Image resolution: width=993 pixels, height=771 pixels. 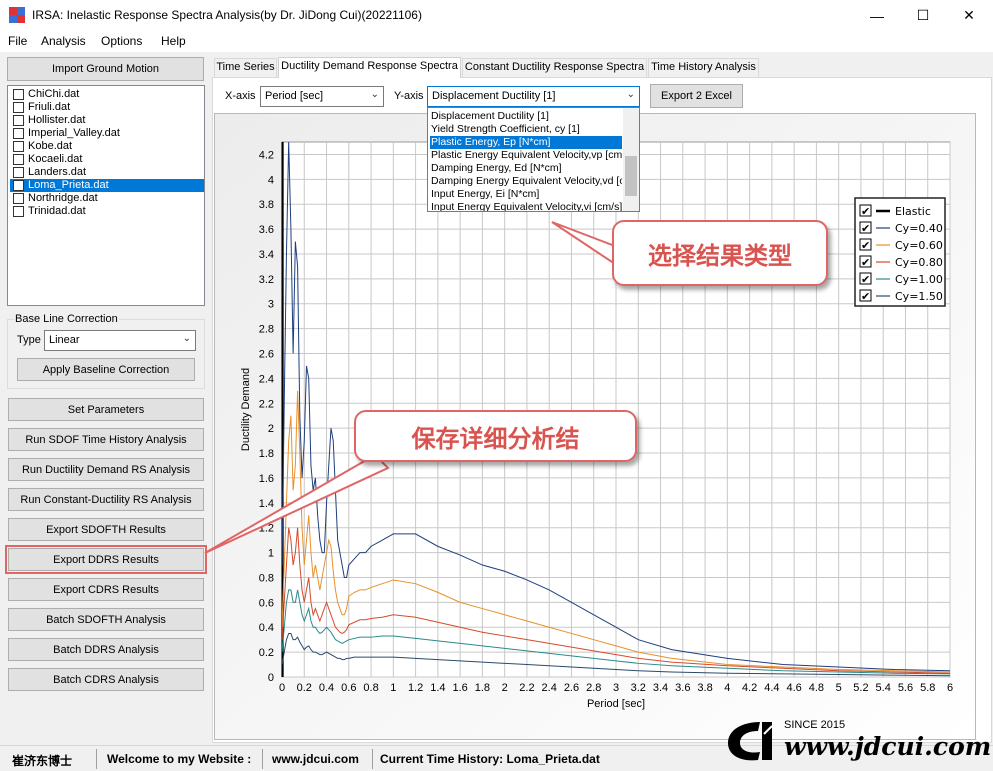 What do you see at coordinates (720, 253) in the screenshot?
I see `callout-select-type: 选择结果类型` at bounding box center [720, 253].